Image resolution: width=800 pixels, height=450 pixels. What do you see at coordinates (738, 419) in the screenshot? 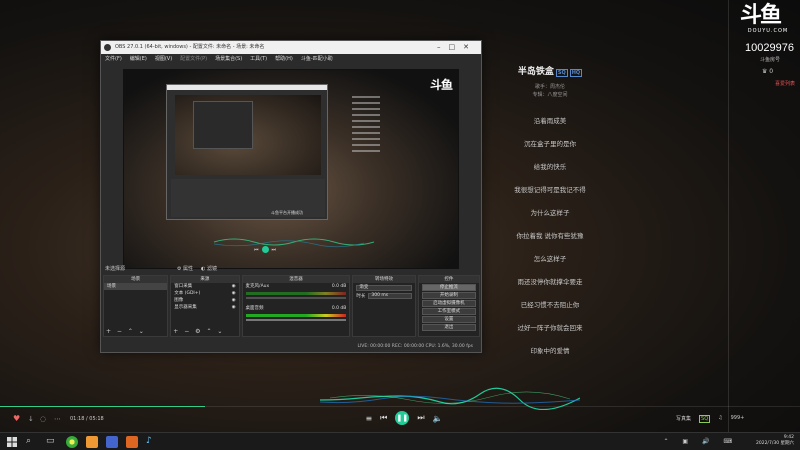
I see `queue-count: 999+` at bounding box center [738, 419].